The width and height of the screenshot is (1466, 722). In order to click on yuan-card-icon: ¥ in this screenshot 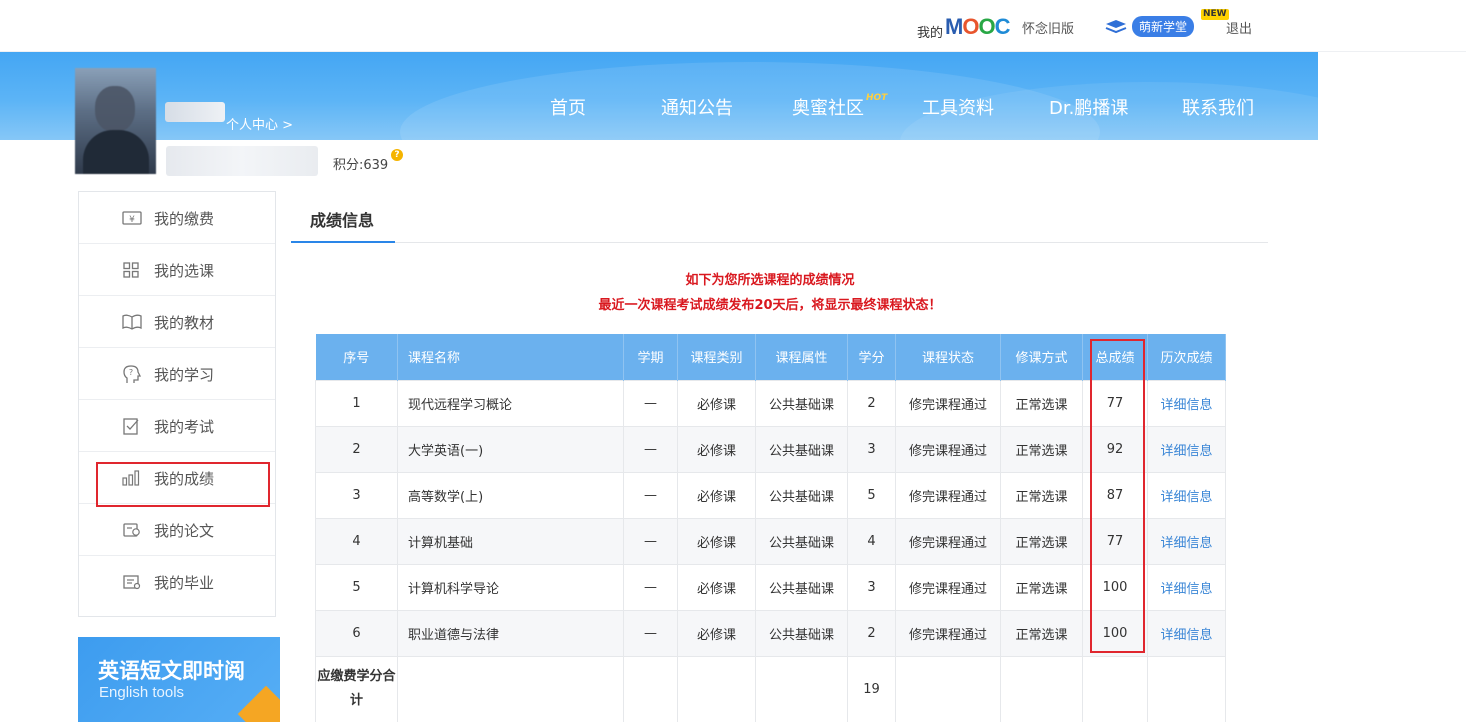, I will do `click(132, 218)`.